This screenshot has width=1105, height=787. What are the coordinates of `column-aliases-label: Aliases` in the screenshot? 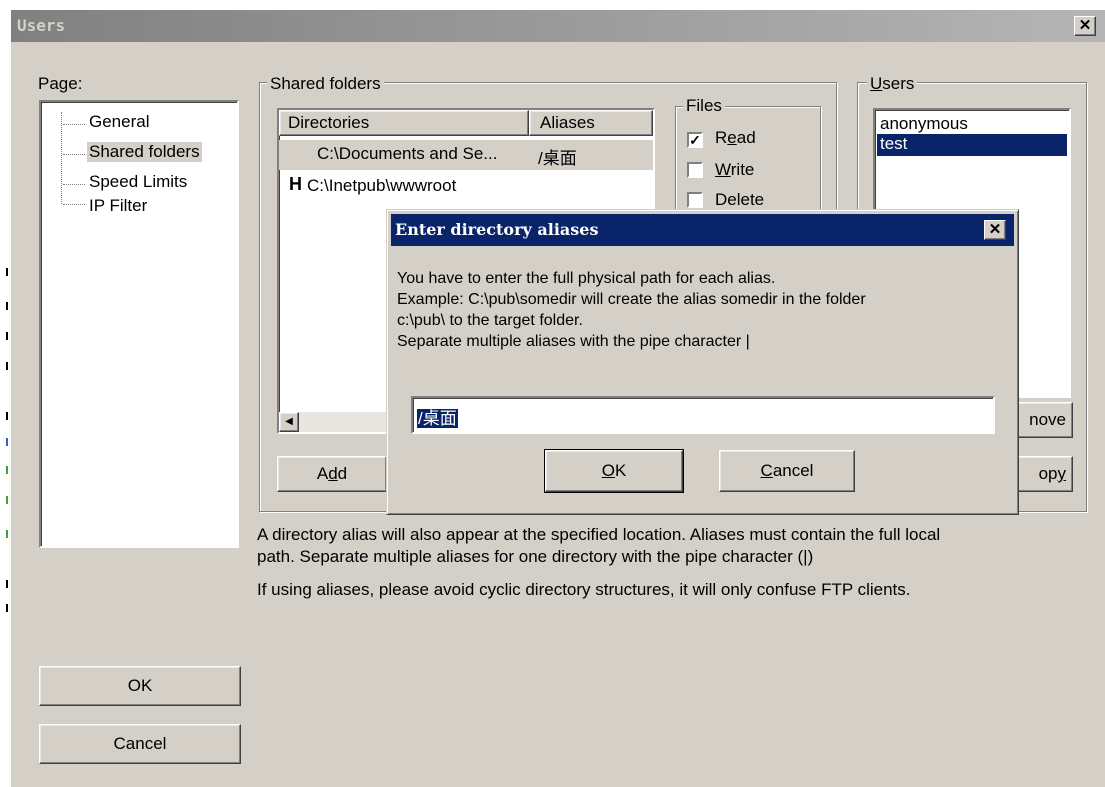 It's located at (567, 122).